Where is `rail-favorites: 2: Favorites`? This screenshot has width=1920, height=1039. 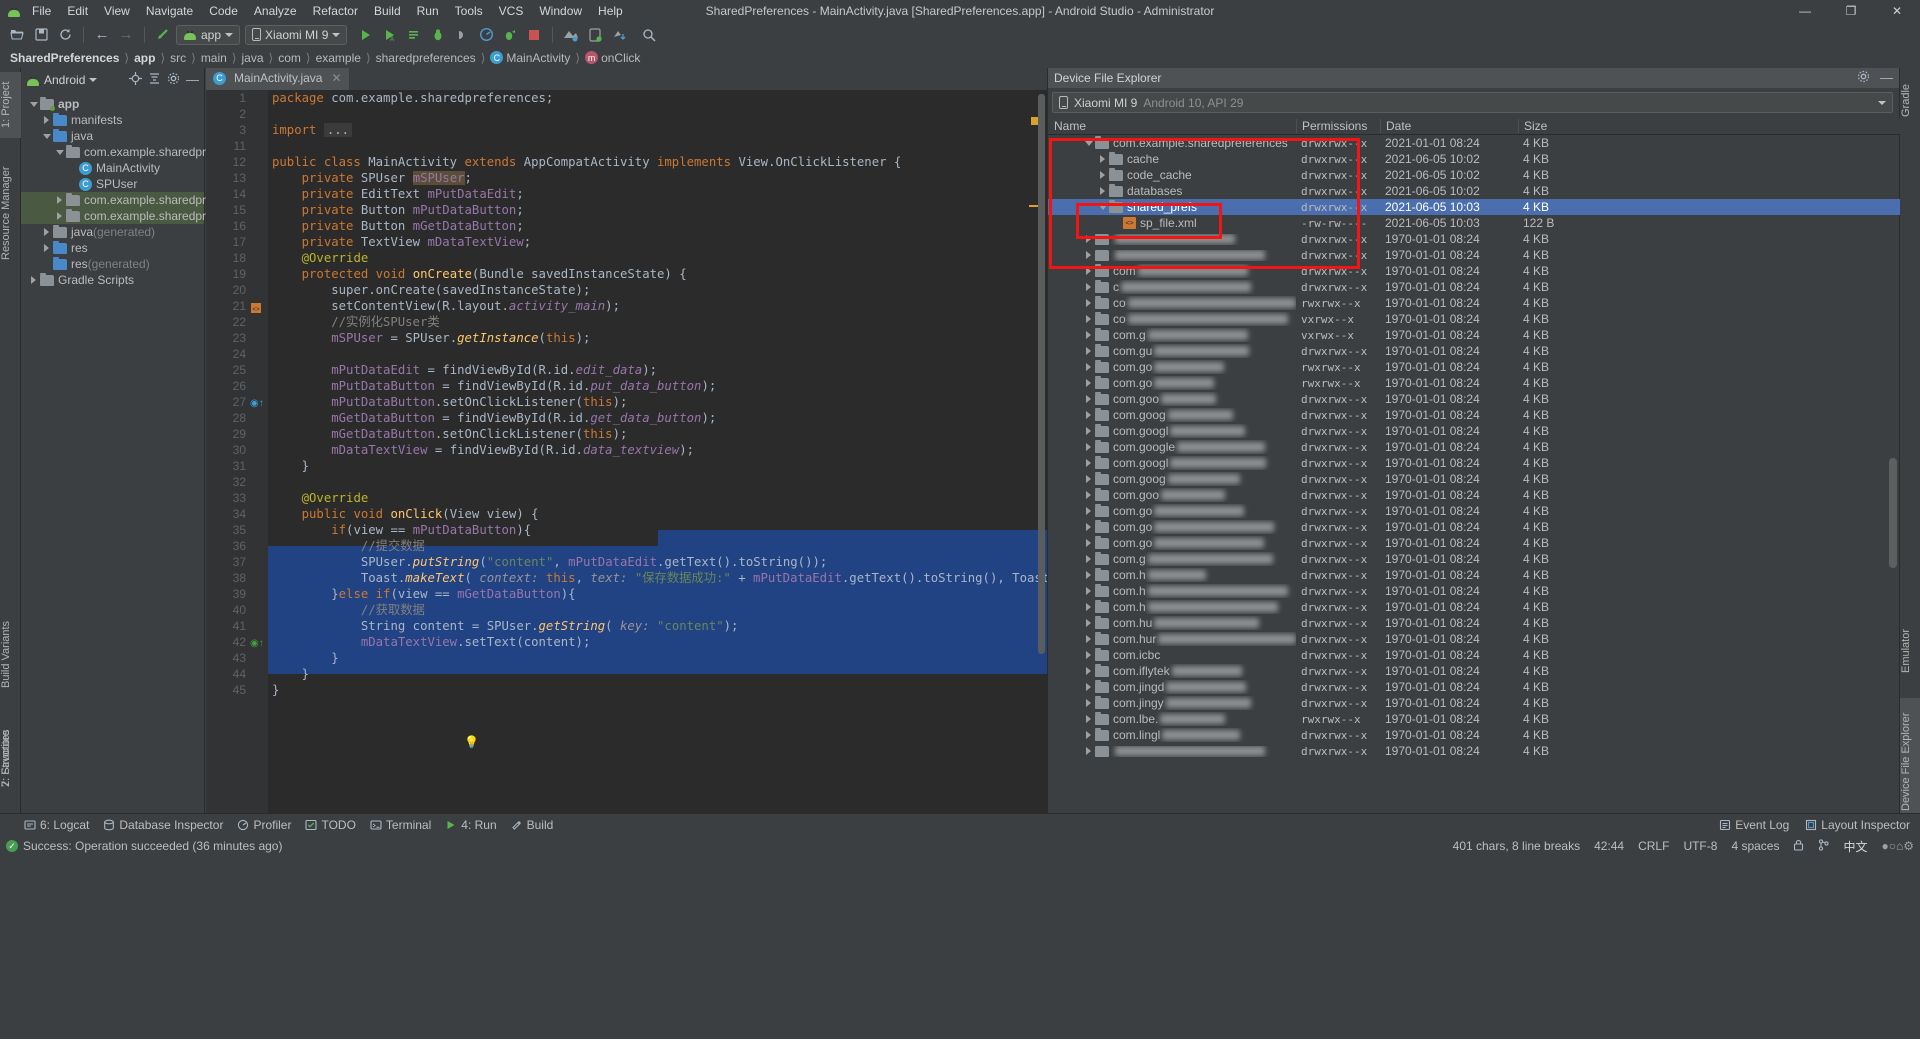 rail-favorites: 2: Favorites is located at coordinates (10, 758).